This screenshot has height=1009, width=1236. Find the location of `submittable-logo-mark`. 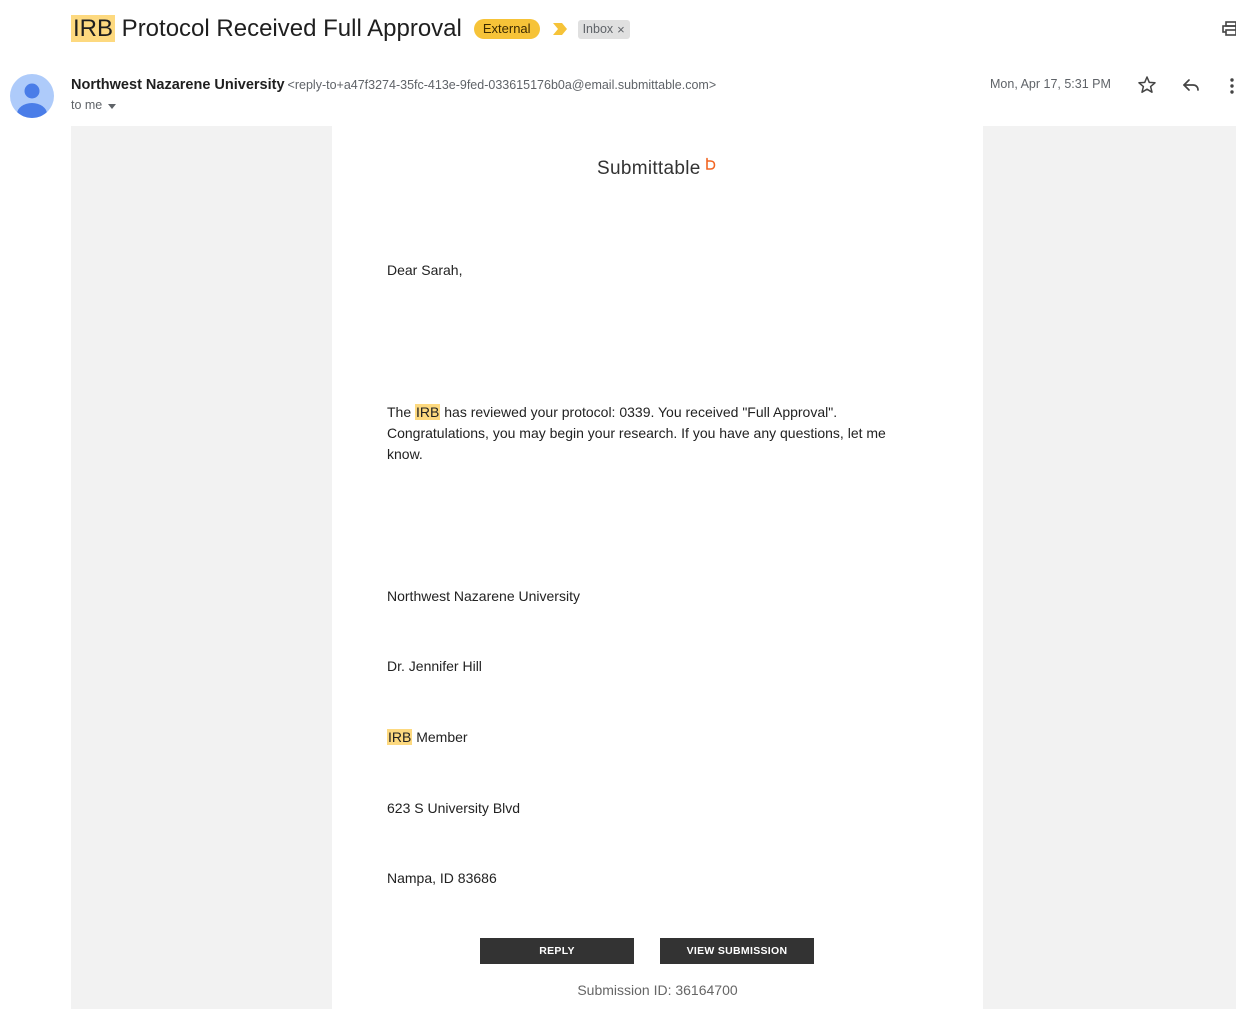

submittable-logo-mark is located at coordinates (710, 163).